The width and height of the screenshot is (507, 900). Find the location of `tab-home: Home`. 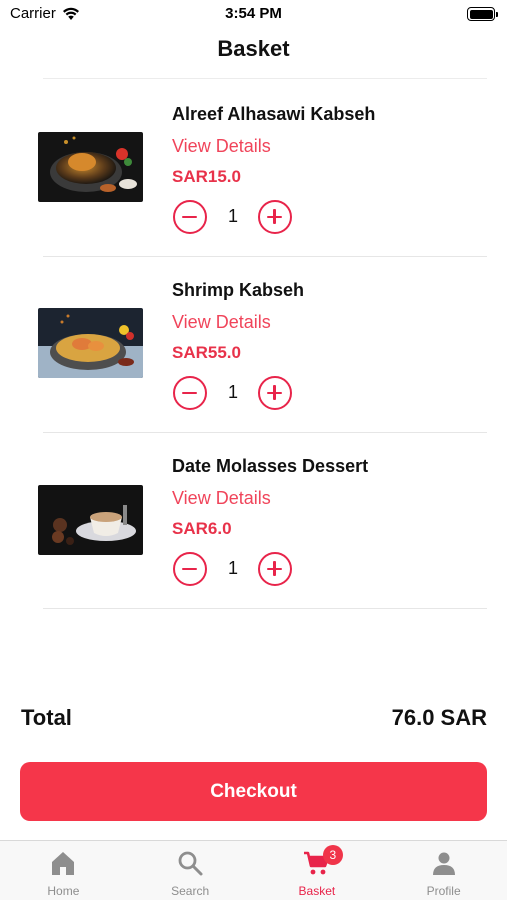

tab-home: Home is located at coordinates (63, 870).